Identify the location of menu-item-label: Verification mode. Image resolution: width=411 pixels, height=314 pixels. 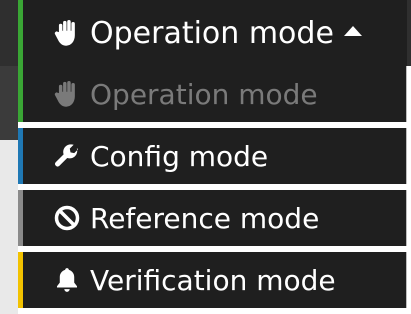
(213, 280).